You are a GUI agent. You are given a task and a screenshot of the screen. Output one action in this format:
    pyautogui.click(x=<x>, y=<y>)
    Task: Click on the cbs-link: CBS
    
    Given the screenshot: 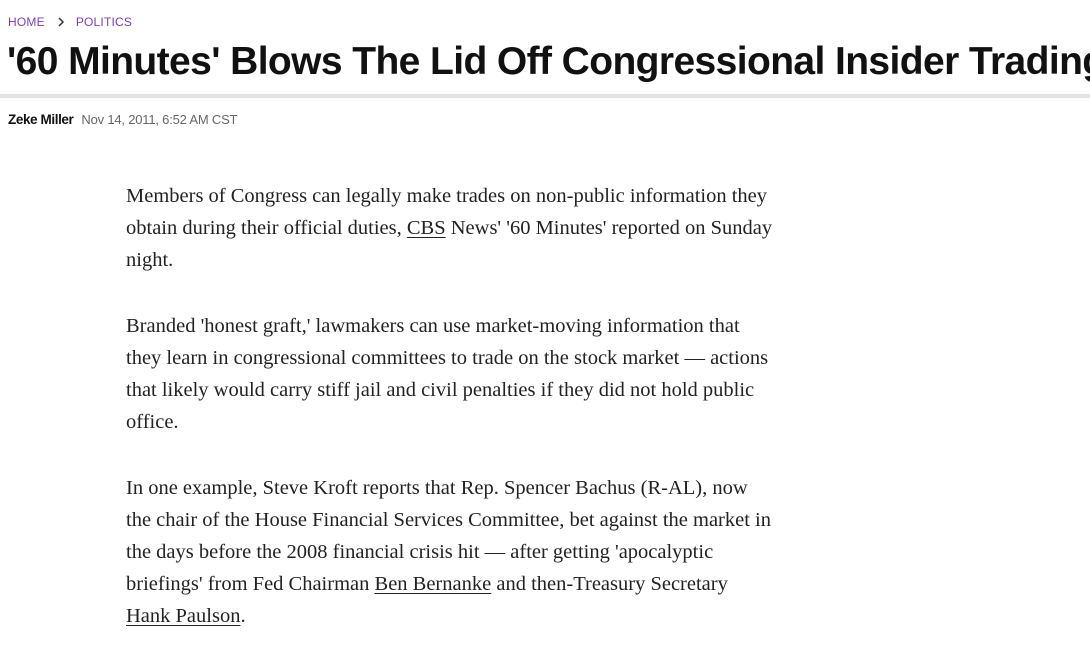 What is the action you would take?
    pyautogui.click(x=426, y=228)
    